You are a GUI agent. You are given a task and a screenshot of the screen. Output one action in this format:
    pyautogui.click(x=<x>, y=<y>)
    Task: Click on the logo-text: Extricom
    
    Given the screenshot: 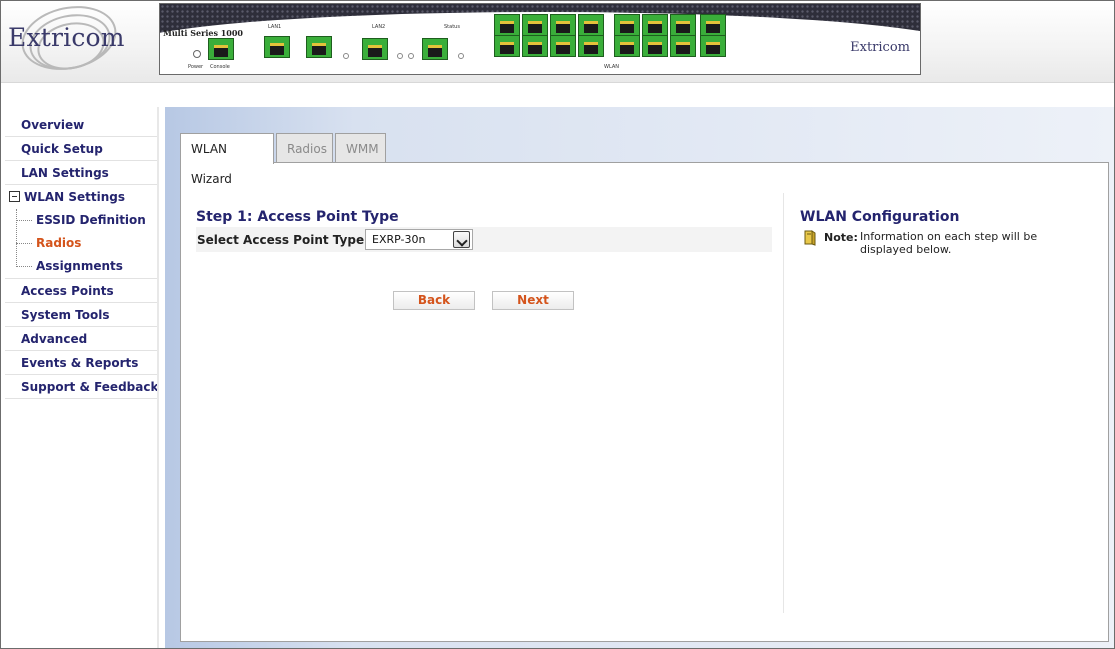 What is the action you would take?
    pyautogui.click(x=66, y=37)
    